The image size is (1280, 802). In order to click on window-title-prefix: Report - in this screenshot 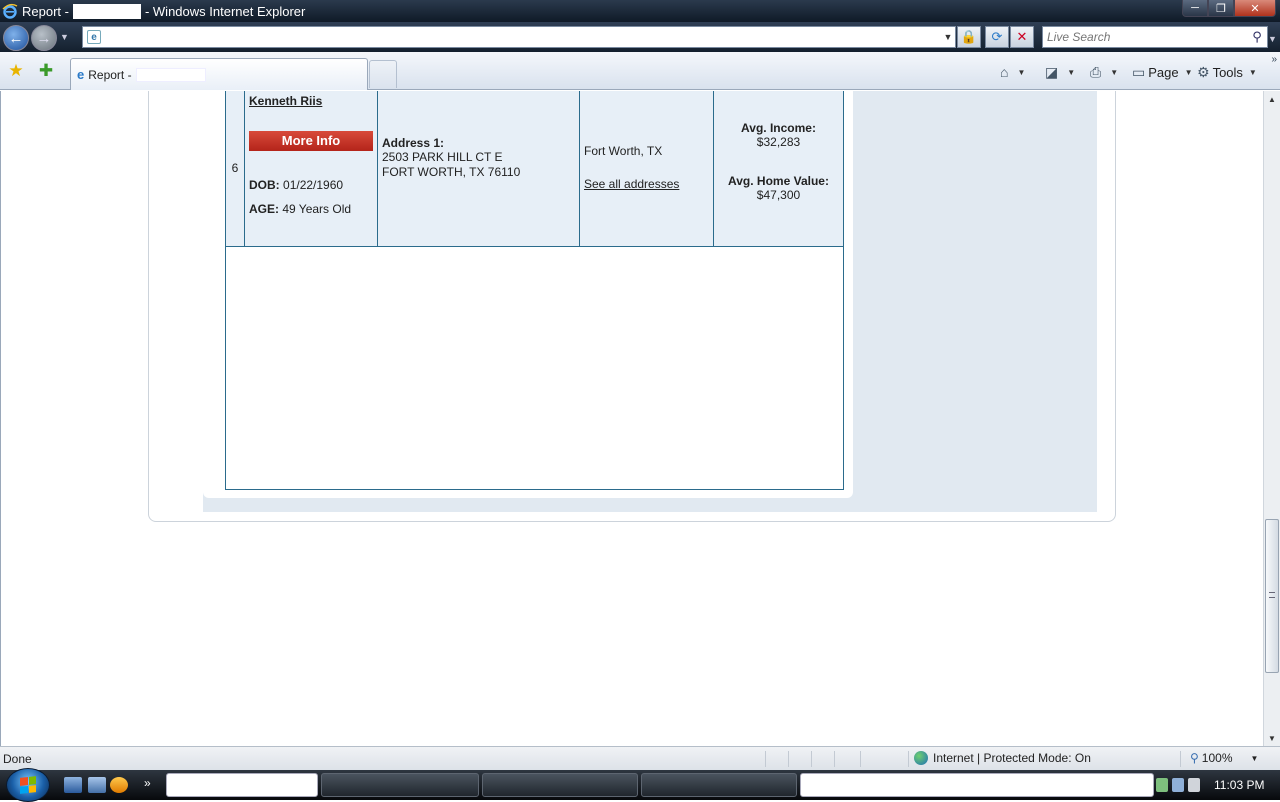, I will do `click(45, 11)`.